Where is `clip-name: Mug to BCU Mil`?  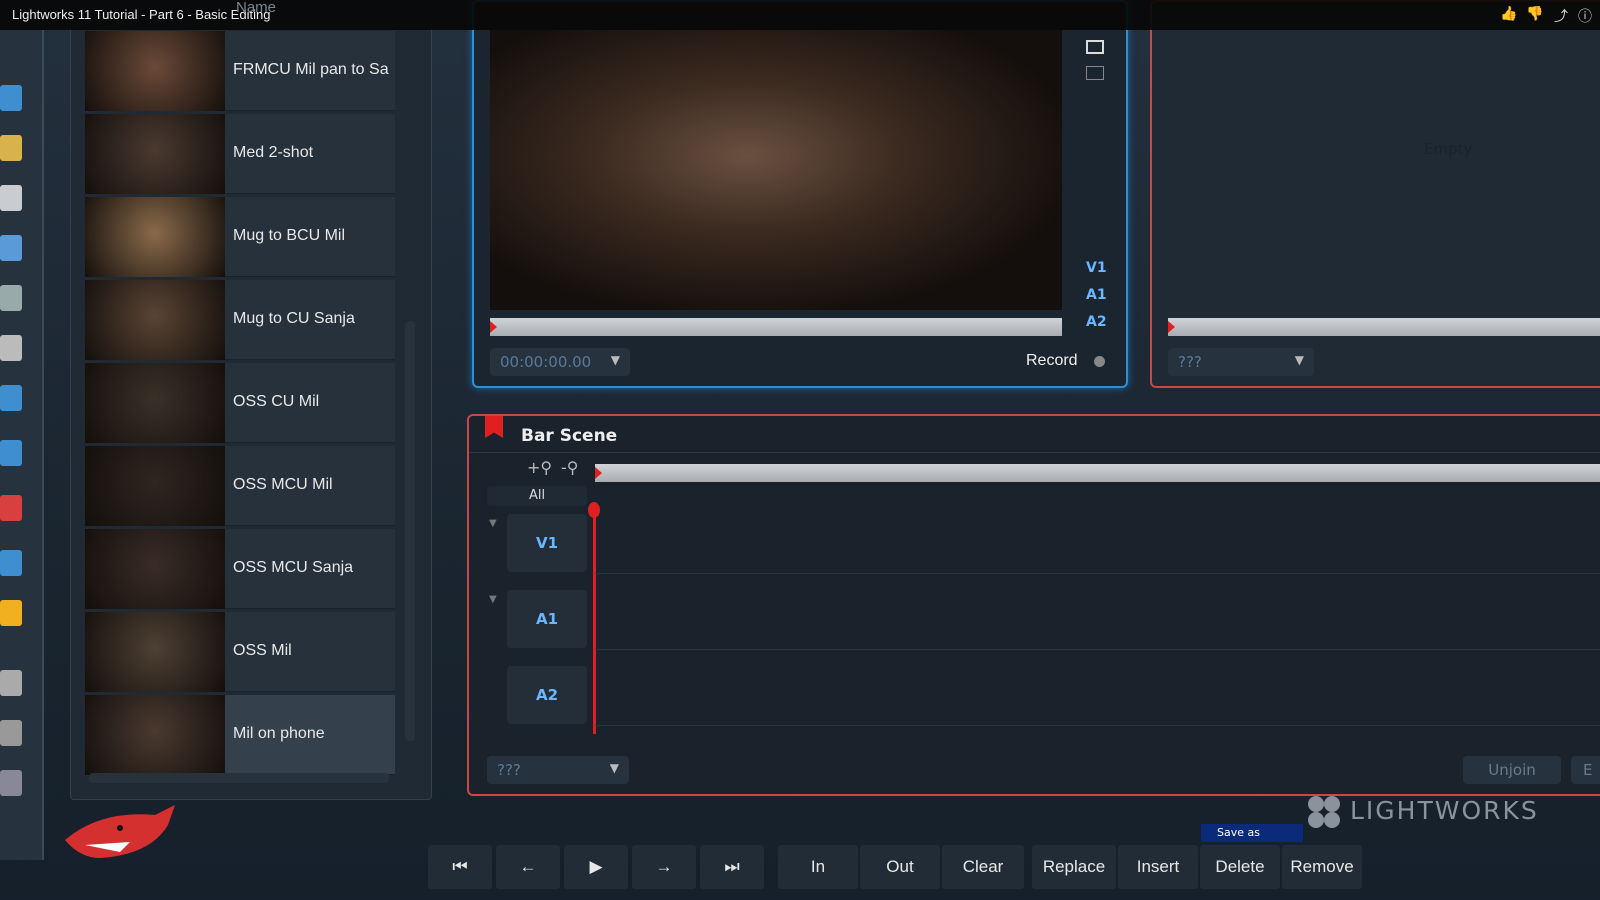 clip-name: Mug to BCU Mil is located at coordinates (289, 235).